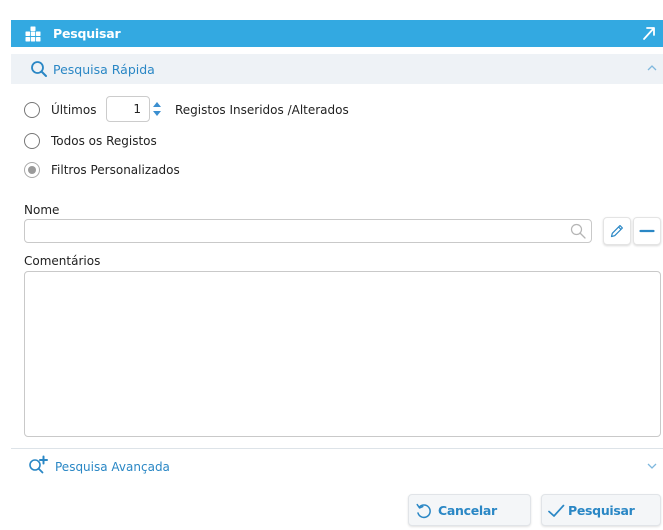 The height and width of the screenshot is (530, 663). I want to click on search-plus-icon, so click(38, 464).